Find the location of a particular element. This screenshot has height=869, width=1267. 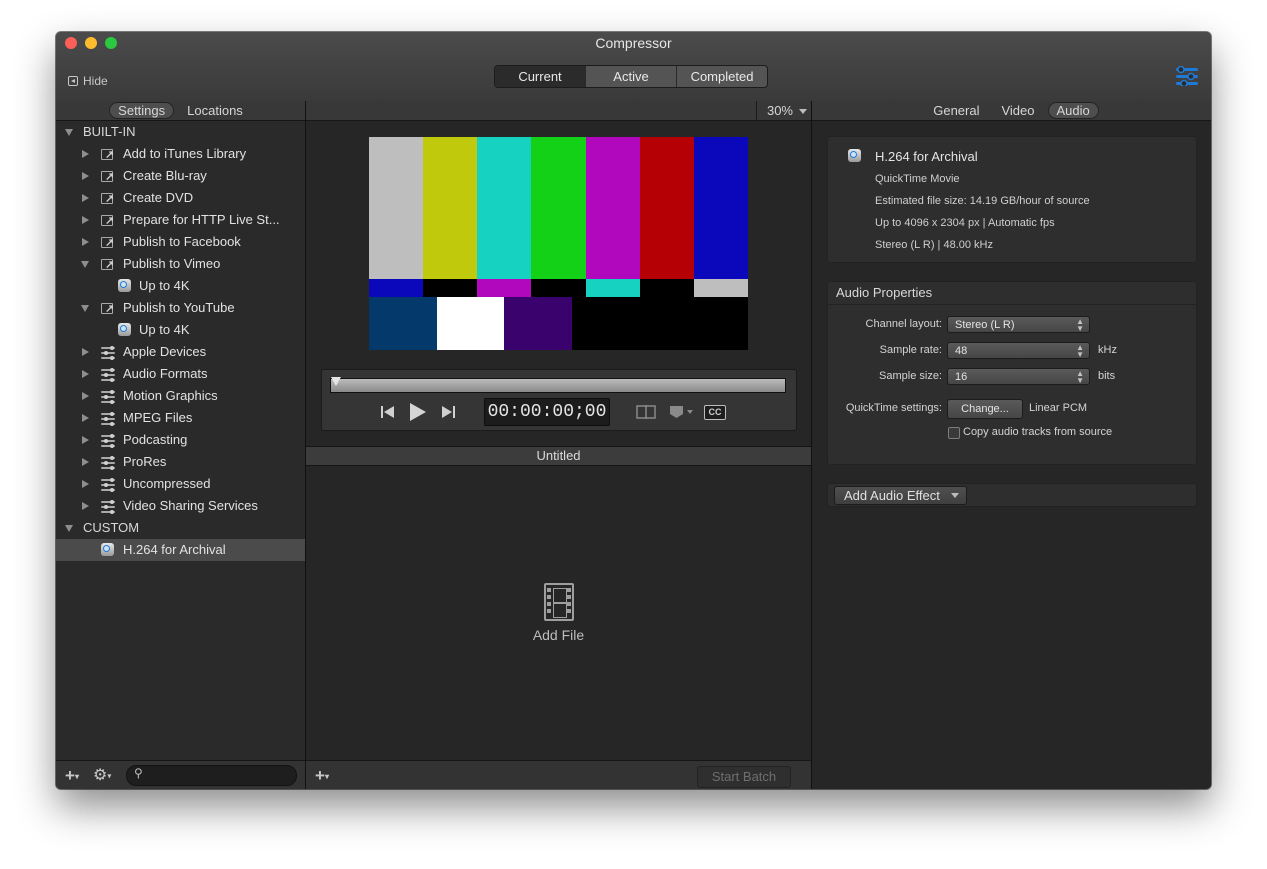

timecode-display: 00:00:00;00 is located at coordinates (547, 412).